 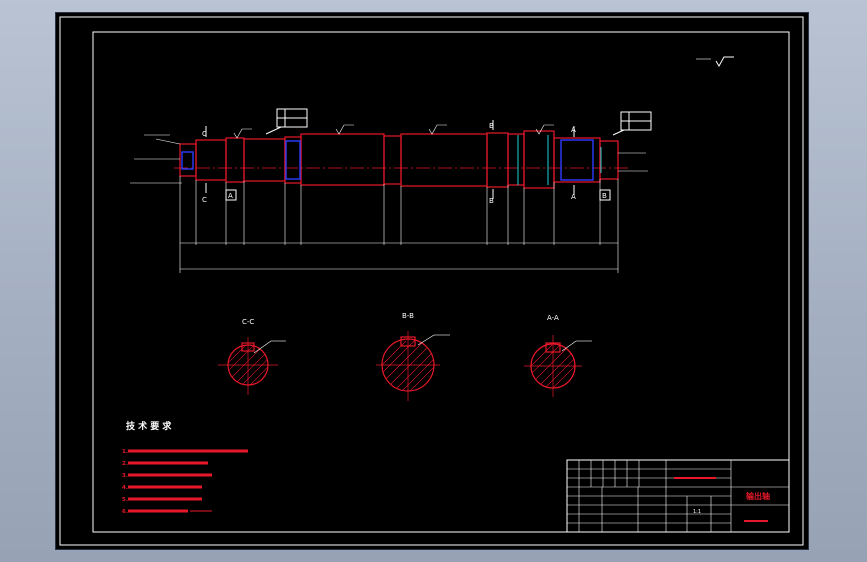 What do you see at coordinates (125, 488) in the screenshot?
I see `svg-text: 4.` at bounding box center [125, 488].